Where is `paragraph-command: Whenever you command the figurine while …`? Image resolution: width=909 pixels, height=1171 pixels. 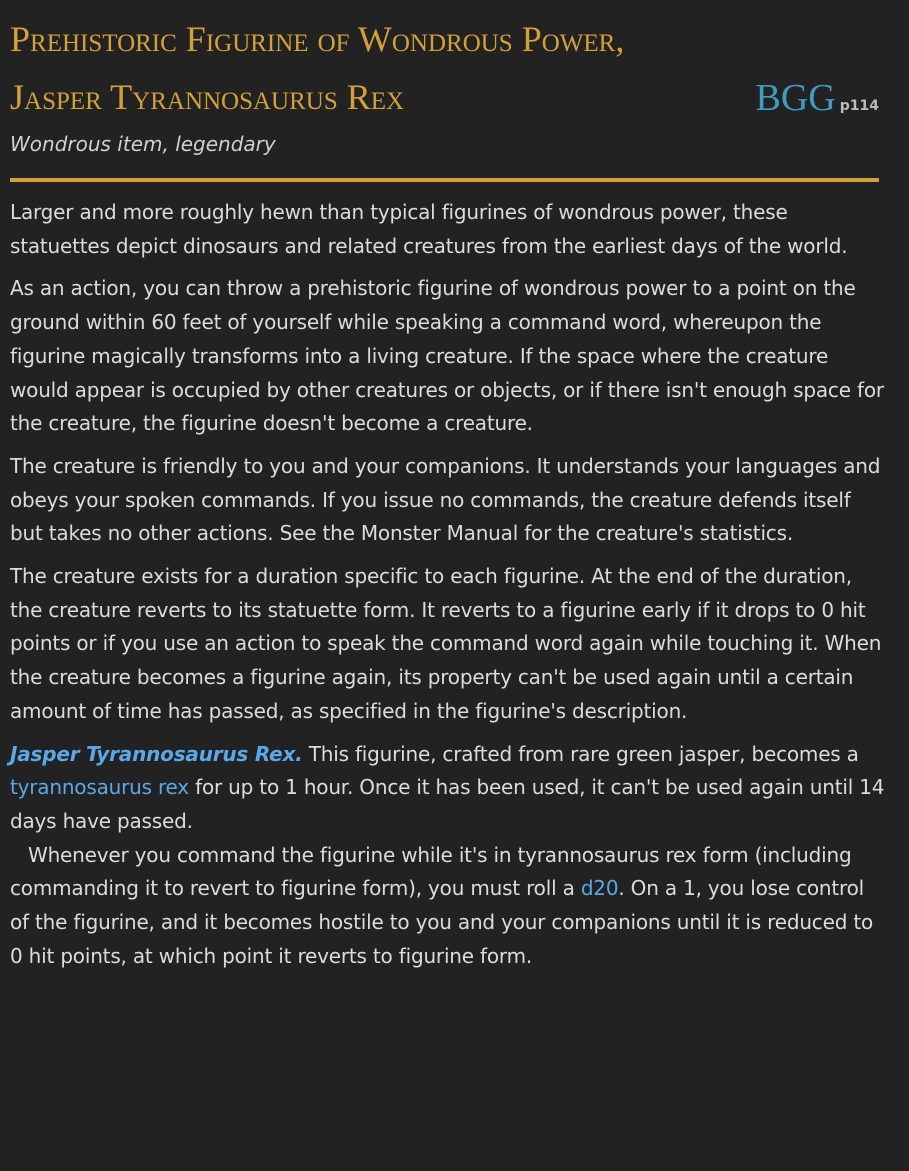 paragraph-command: Whenever you command the figurine while … is located at coordinates (447, 906).